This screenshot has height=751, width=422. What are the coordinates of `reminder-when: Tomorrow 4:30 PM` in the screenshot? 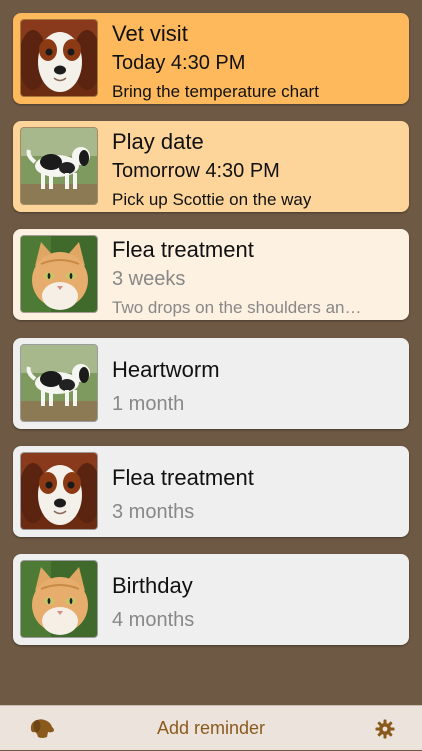 It's located at (196, 171).